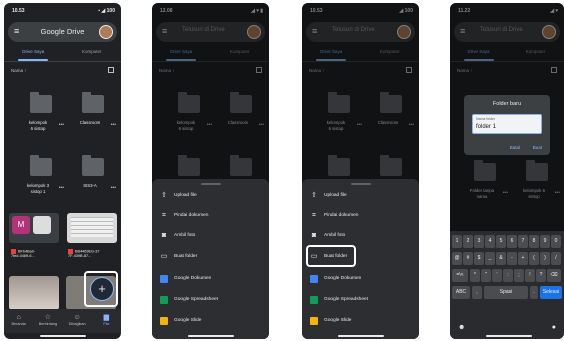  Describe the element at coordinates (512, 258) in the screenshot. I see `key: -` at that location.